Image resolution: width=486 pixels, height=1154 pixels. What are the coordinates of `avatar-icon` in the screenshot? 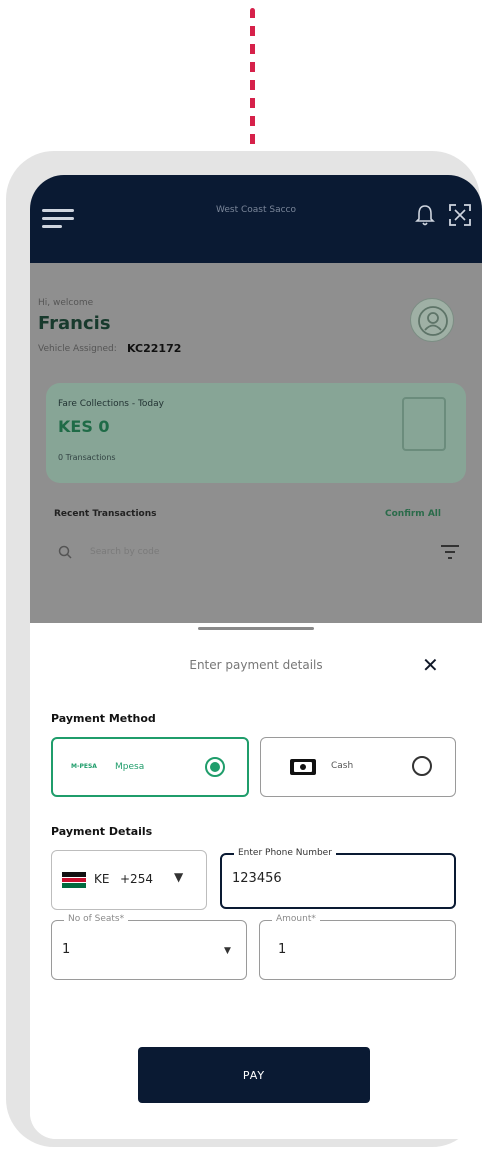 It's located at (432, 320).